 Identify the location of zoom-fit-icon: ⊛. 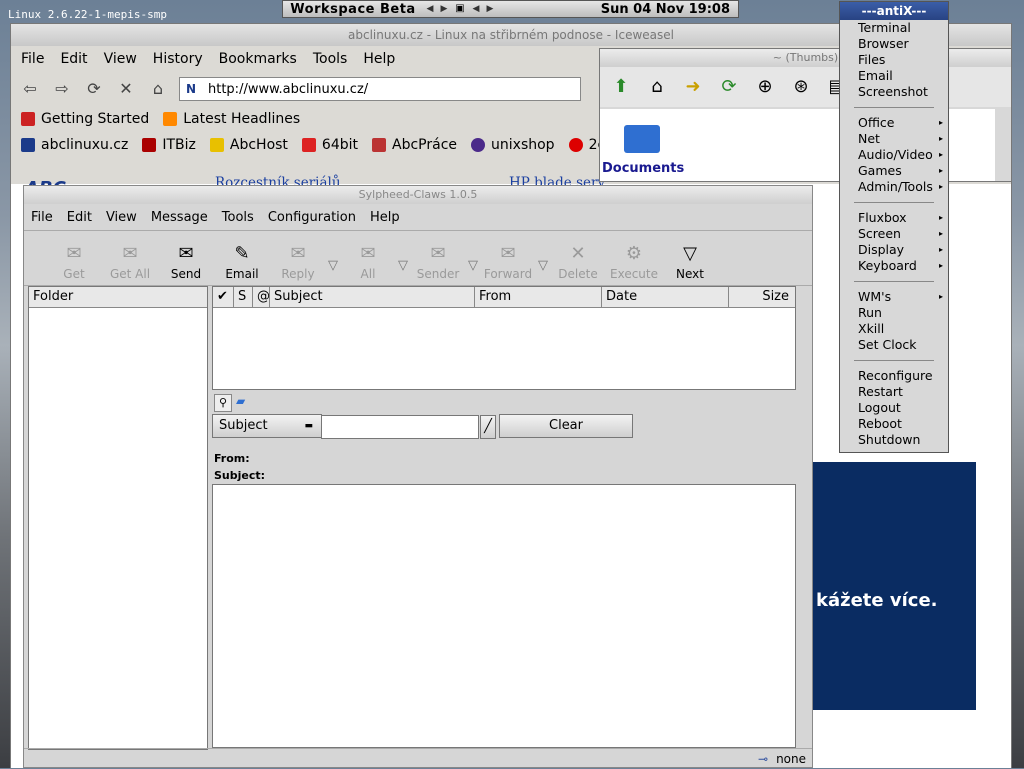
(801, 87).